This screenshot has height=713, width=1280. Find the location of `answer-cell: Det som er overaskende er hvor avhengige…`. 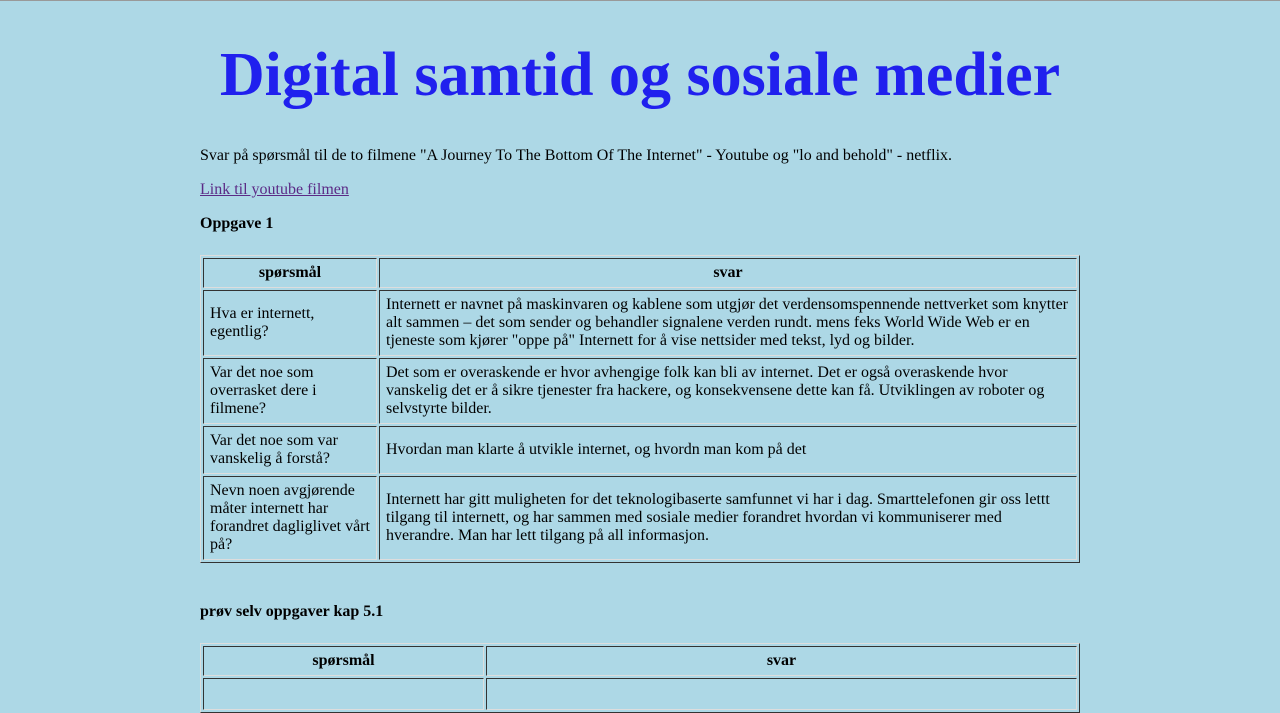

answer-cell: Det som er overaskende er hvor avhengige… is located at coordinates (728, 391).